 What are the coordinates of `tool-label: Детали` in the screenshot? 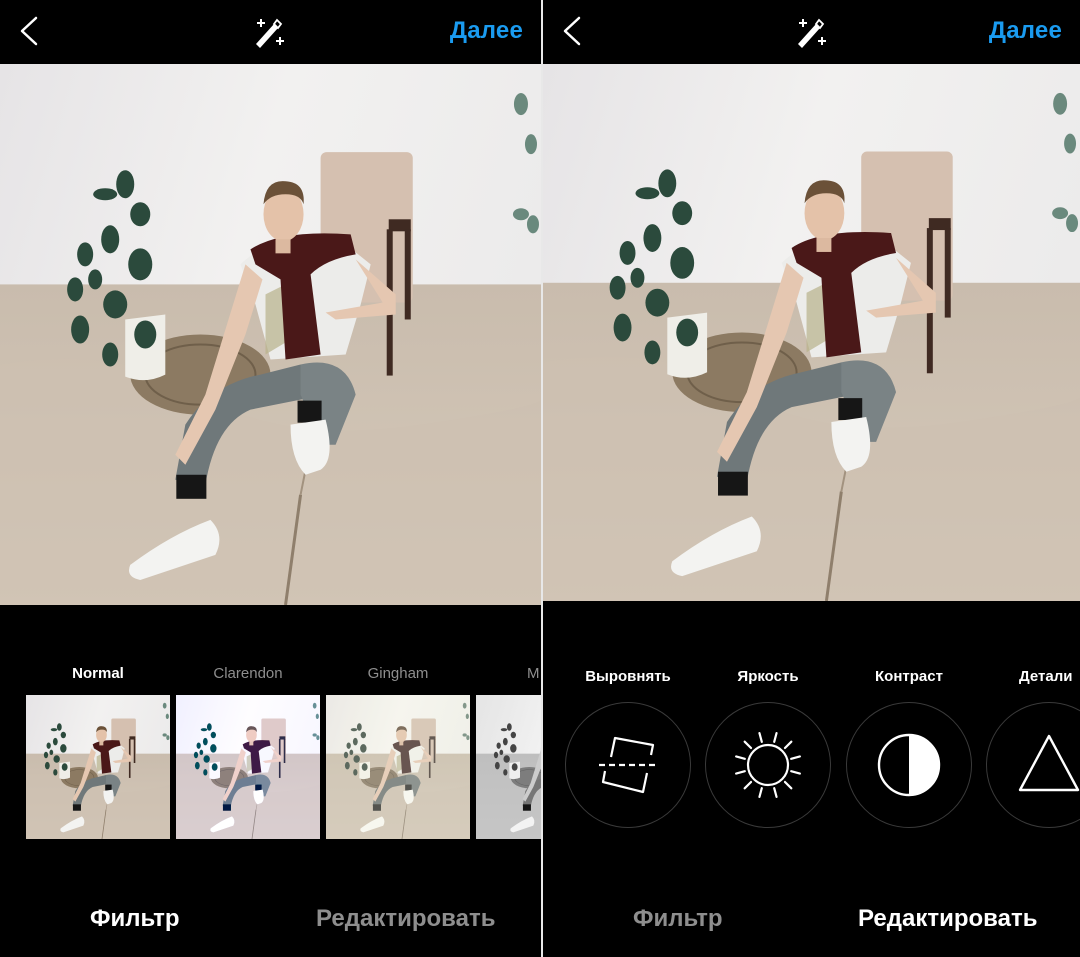 It's located at (1046, 676).